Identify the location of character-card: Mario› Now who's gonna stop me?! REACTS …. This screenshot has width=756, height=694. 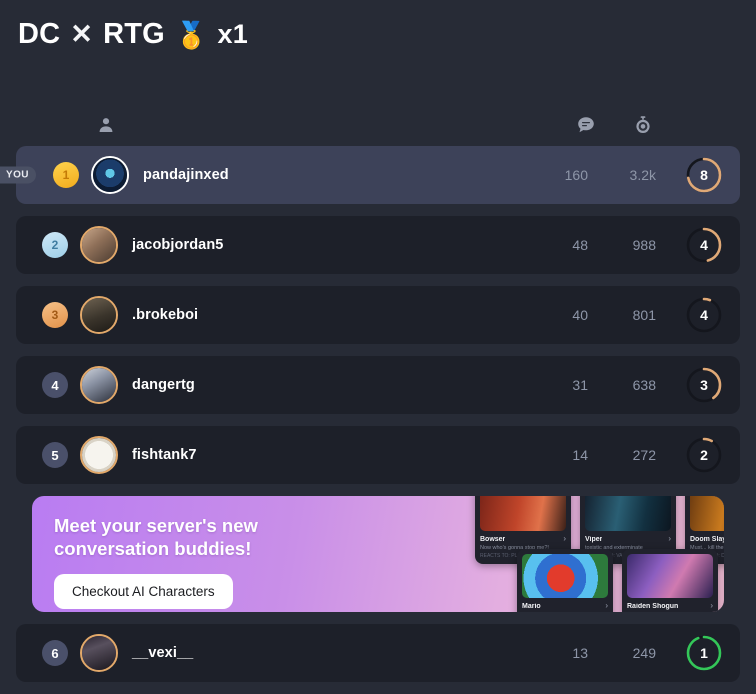
(565, 580).